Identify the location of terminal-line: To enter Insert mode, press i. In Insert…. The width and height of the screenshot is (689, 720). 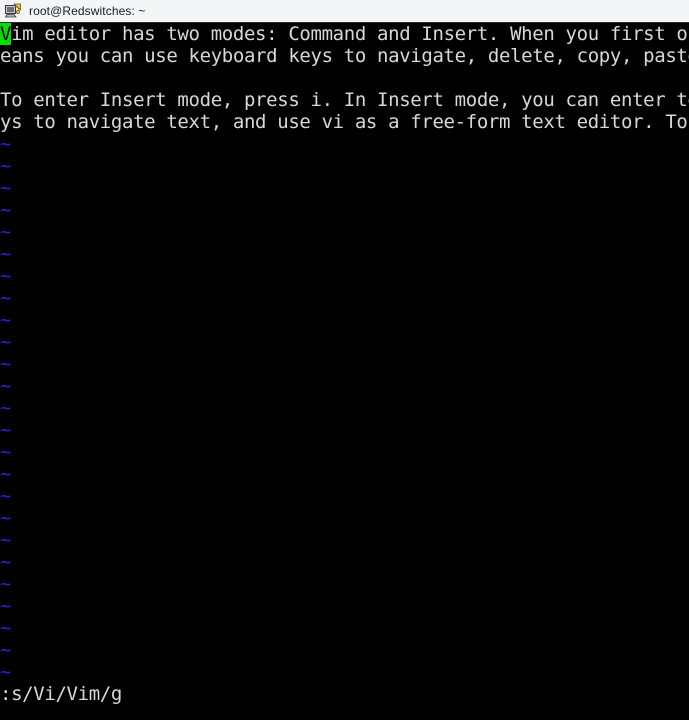
(344, 100).